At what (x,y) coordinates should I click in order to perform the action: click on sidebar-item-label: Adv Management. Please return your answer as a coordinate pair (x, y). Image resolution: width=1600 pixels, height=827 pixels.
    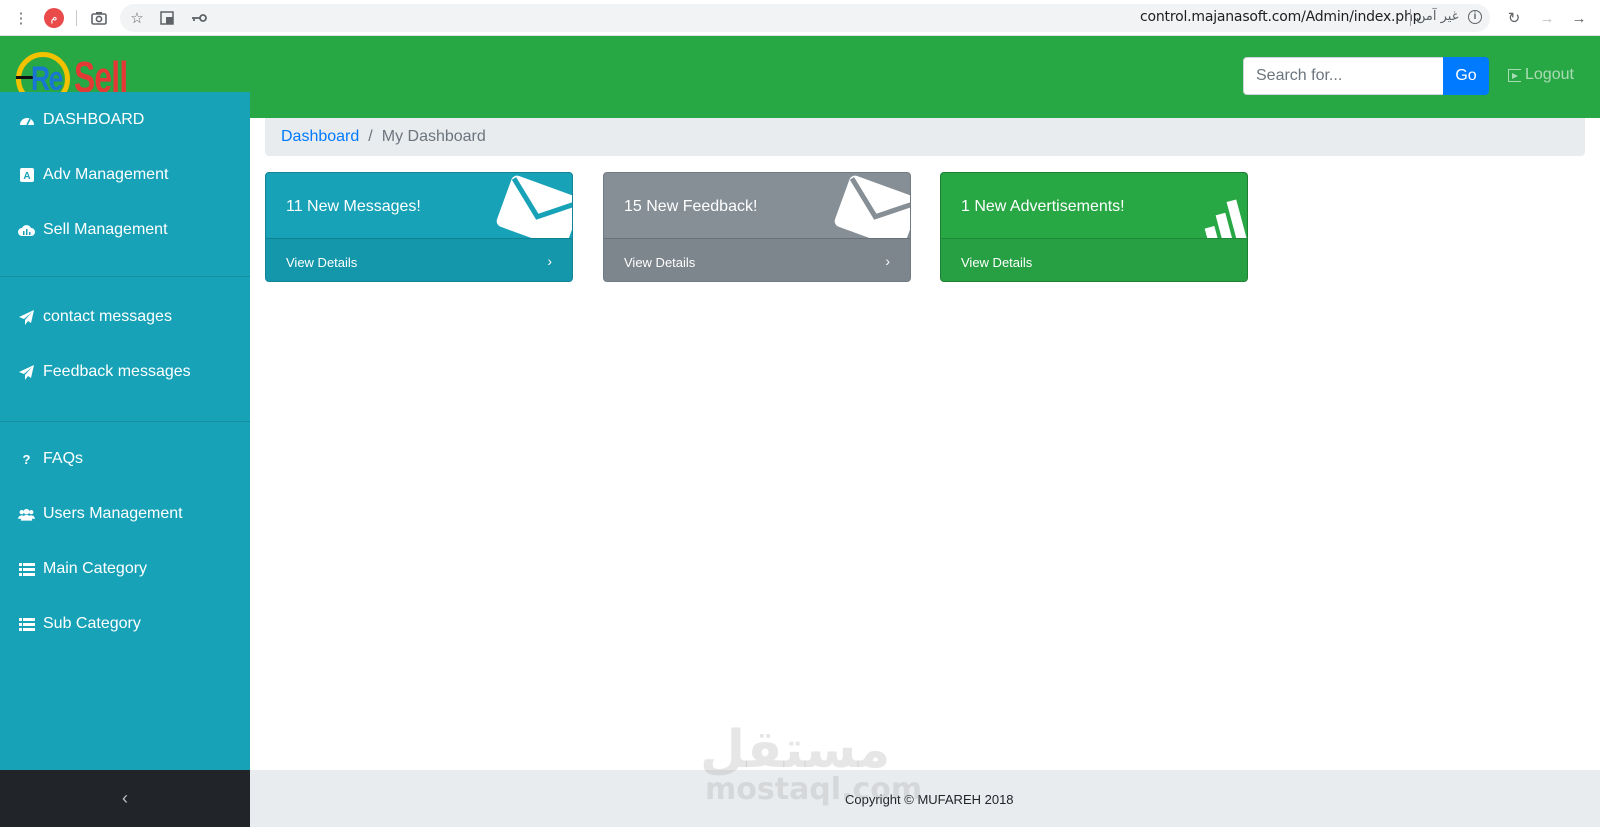
    Looking at the image, I should click on (106, 174).